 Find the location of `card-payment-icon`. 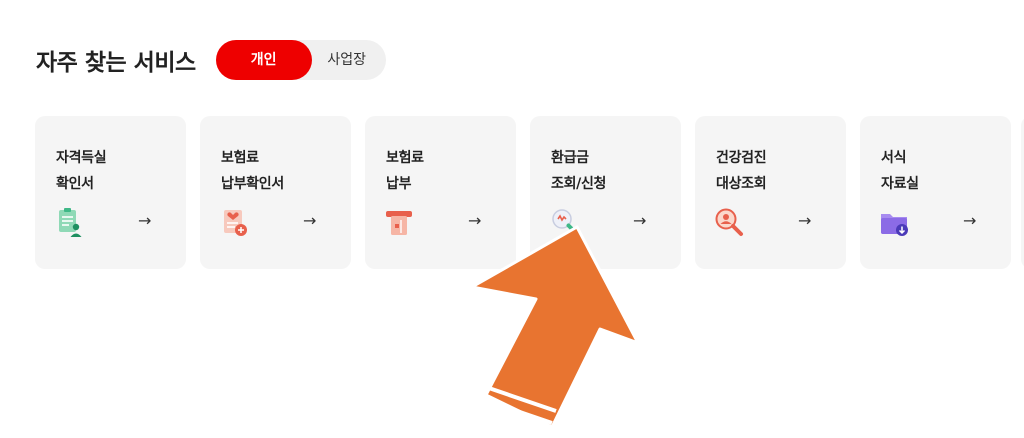

card-payment-icon is located at coordinates (399, 223).